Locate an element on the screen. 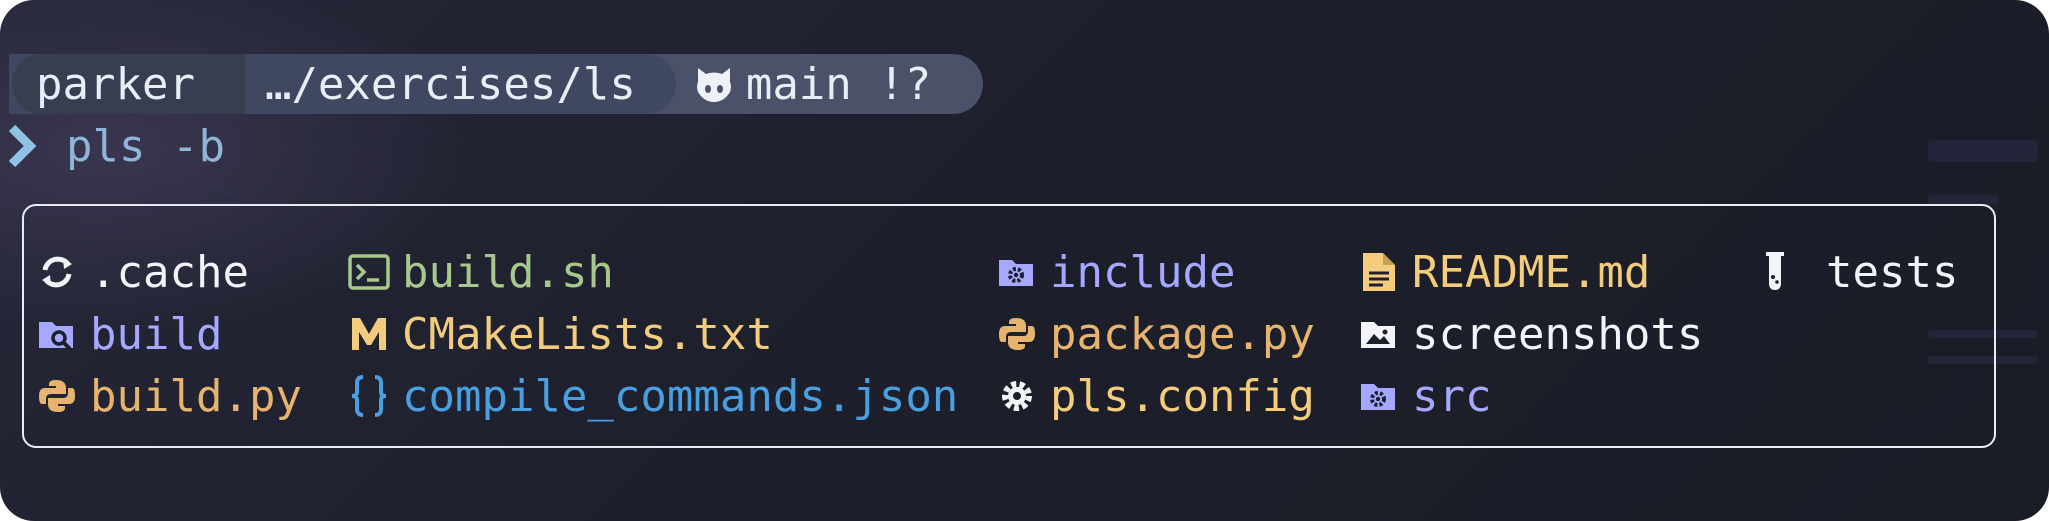  prompt-git: main !? is located at coordinates (814, 84).